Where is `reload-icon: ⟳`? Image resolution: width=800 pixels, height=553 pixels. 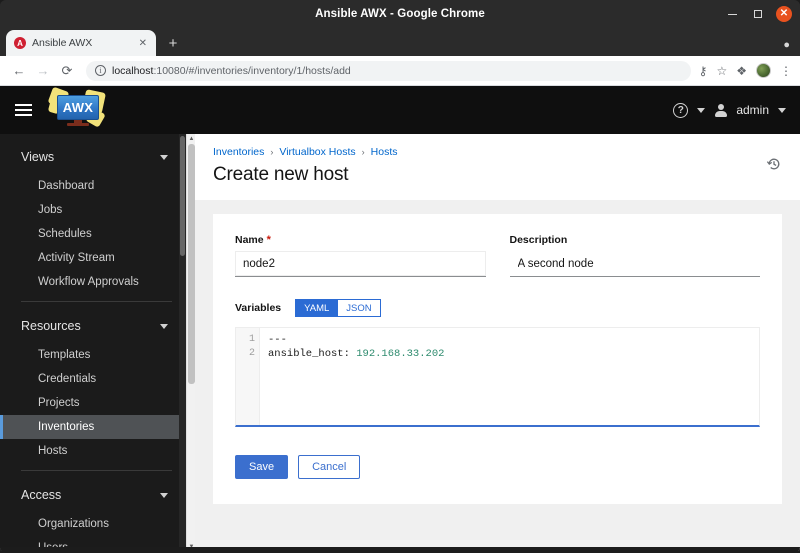 reload-icon: ⟳ is located at coordinates (67, 71).